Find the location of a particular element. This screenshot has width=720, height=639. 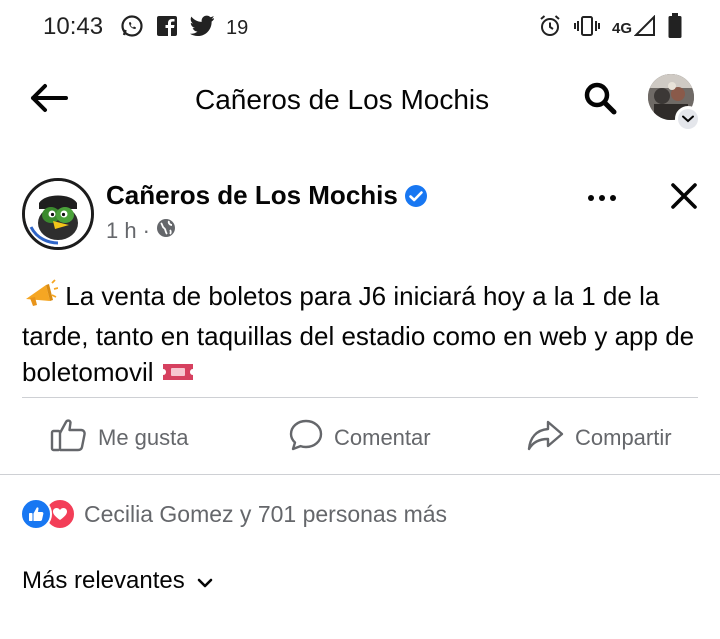

verified-badge-icon is located at coordinates (416, 198).